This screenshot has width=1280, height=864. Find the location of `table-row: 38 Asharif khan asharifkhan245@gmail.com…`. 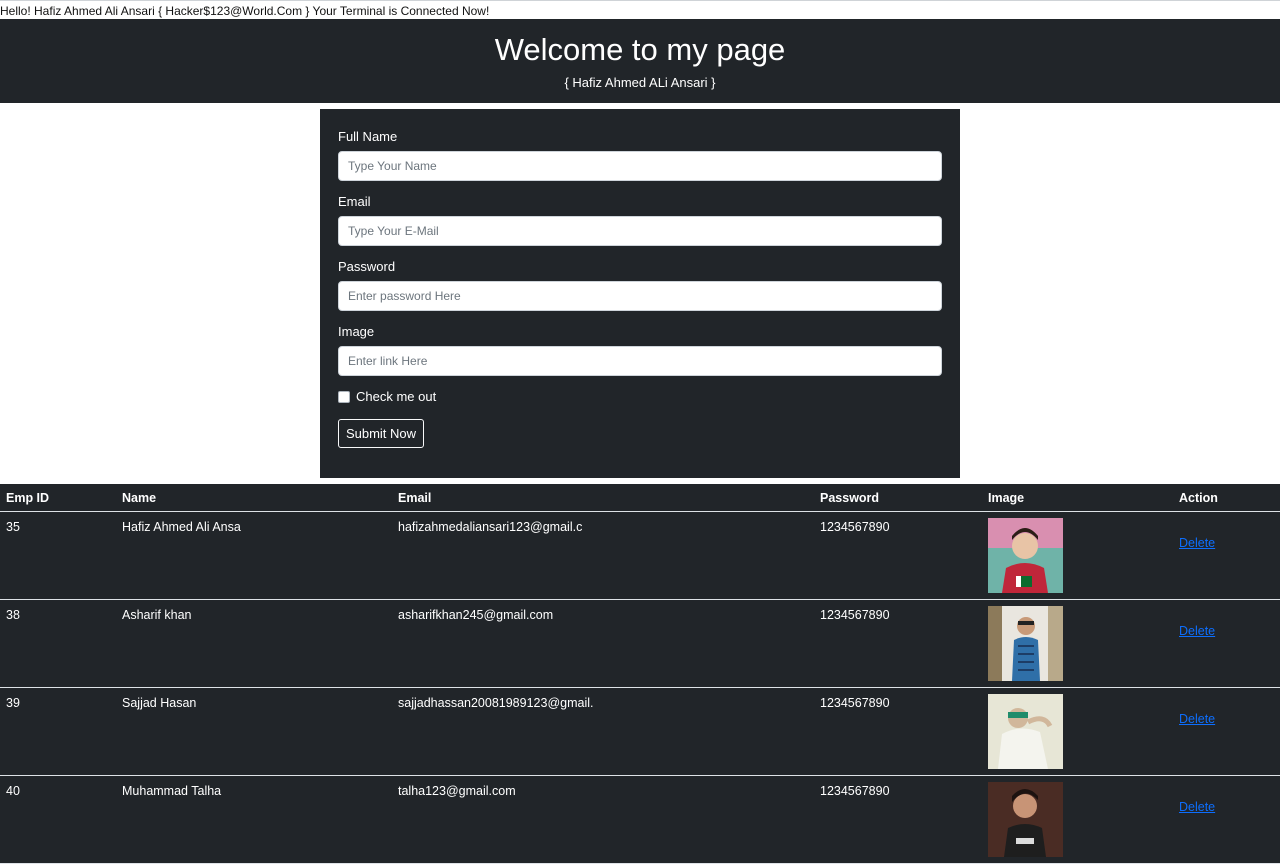

table-row: 38 Asharif khan asharifkhan245@gmail.com… is located at coordinates (640, 644).